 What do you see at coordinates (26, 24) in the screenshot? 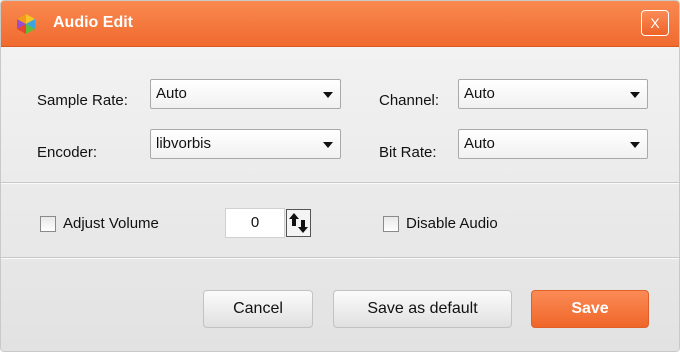
I see `app-logo-icon` at bounding box center [26, 24].